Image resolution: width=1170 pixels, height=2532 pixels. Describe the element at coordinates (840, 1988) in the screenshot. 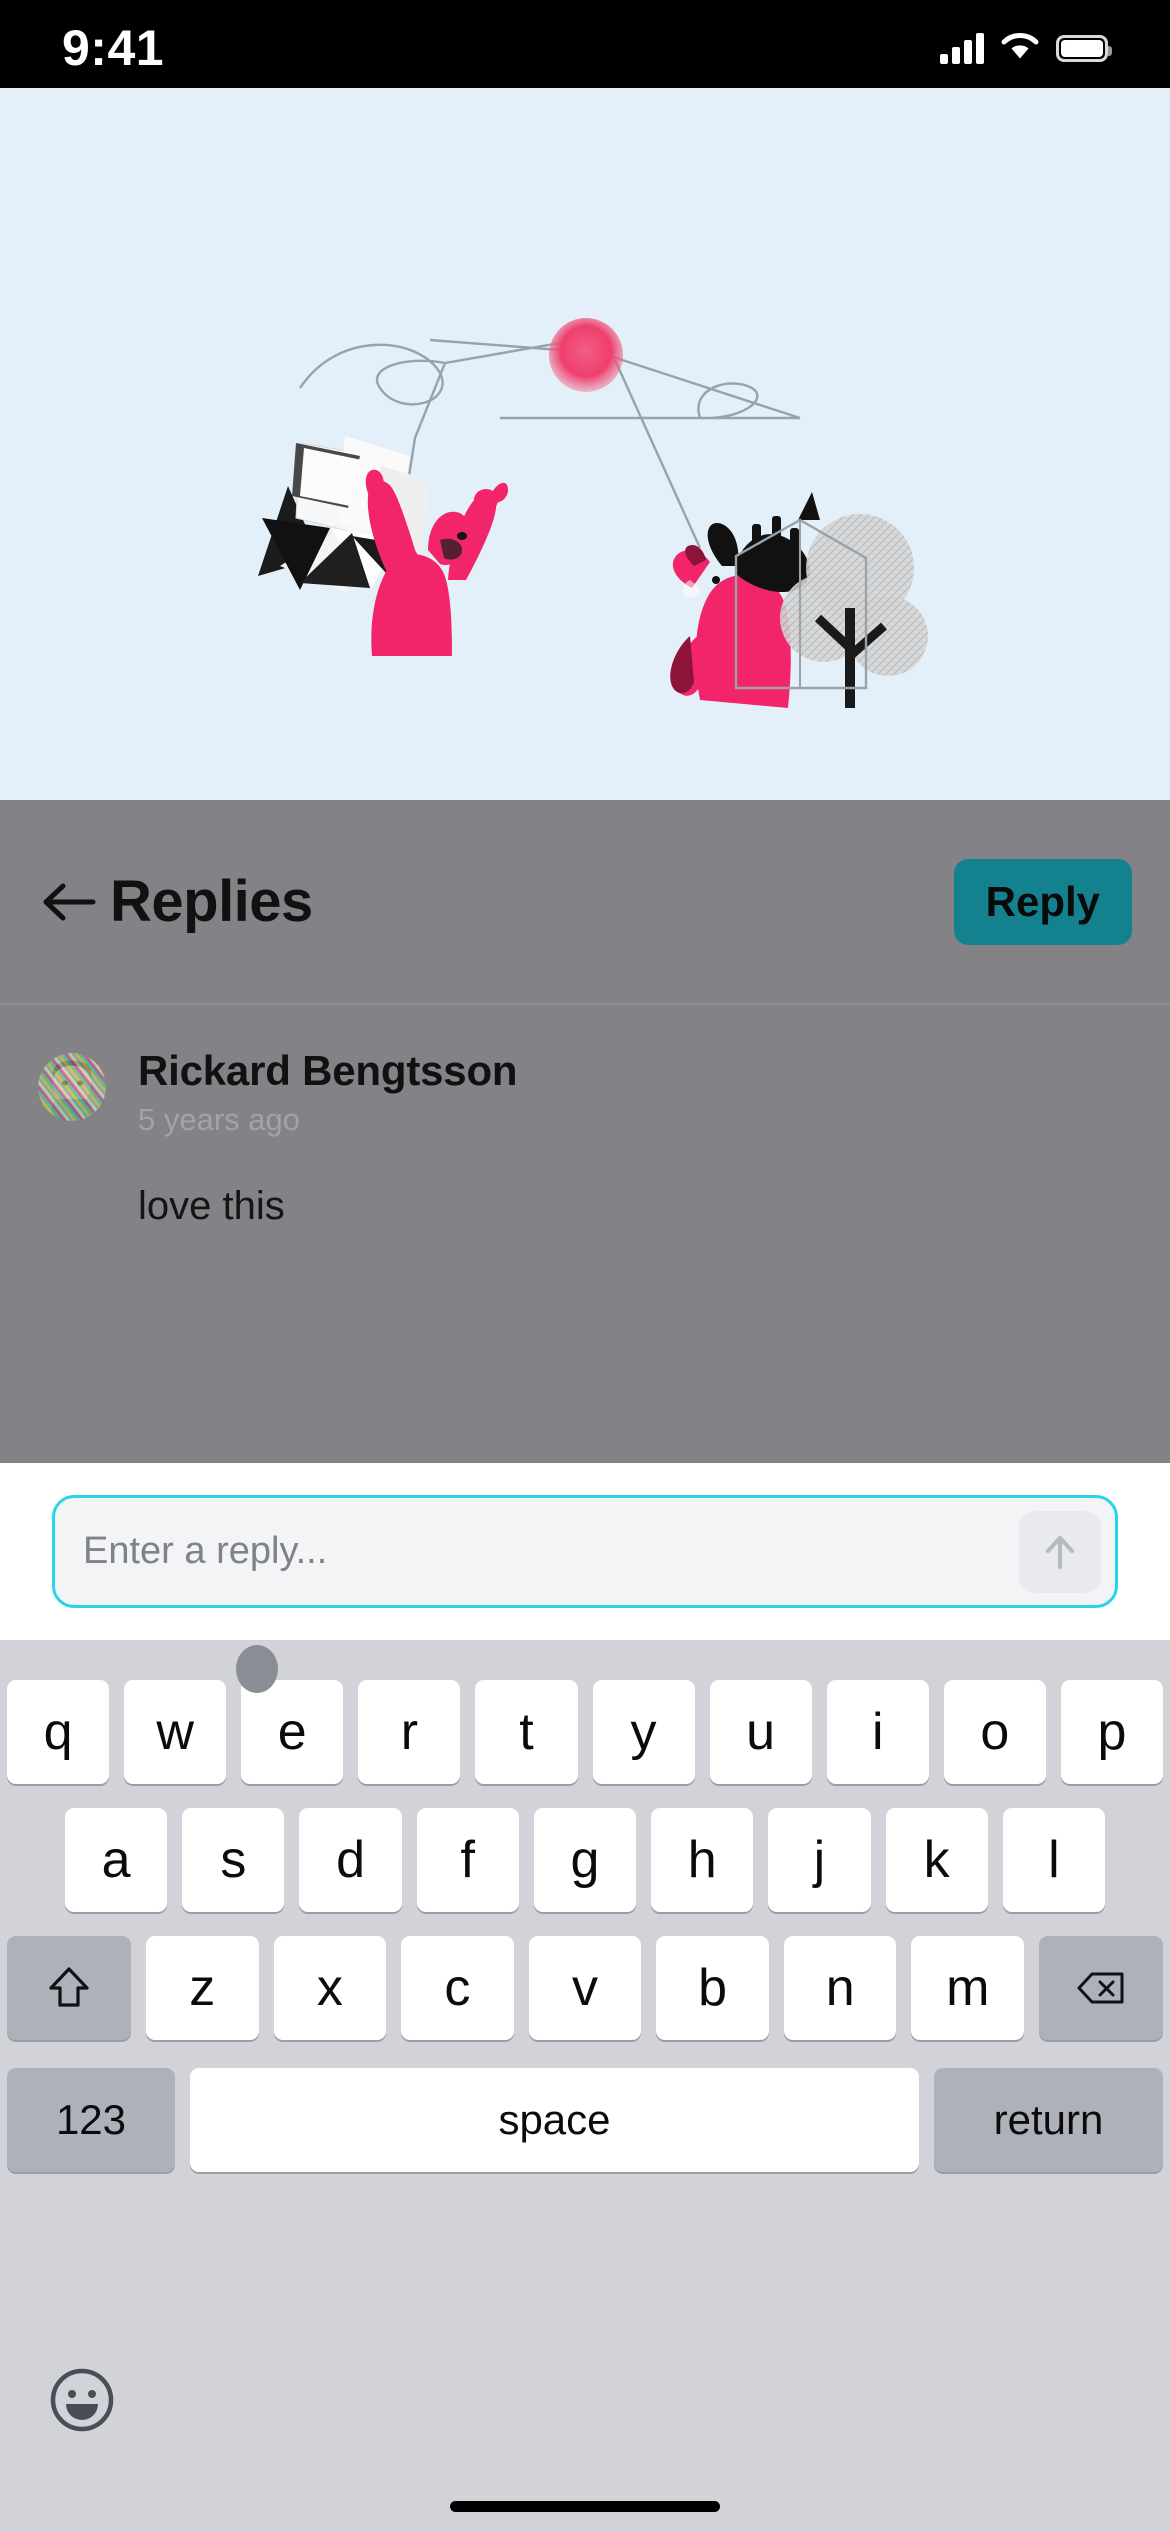

I see `key-n: n` at that location.